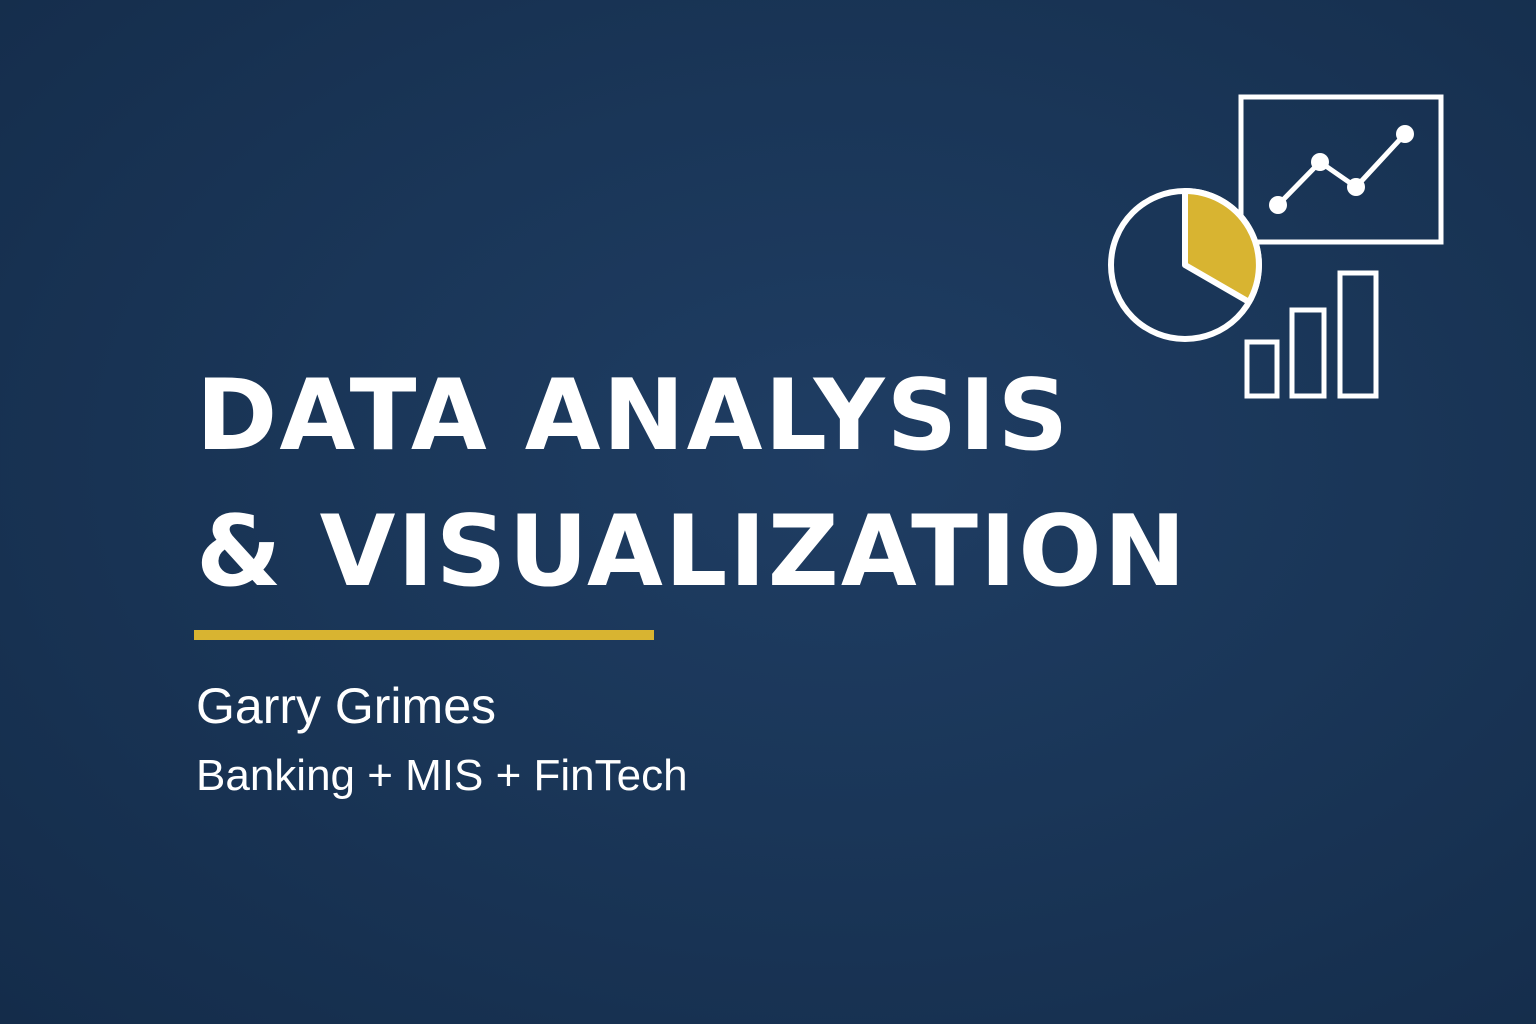 This screenshot has height=1024, width=1536. I want to click on title-line-2: & VISUALIZATION, so click(692, 552).